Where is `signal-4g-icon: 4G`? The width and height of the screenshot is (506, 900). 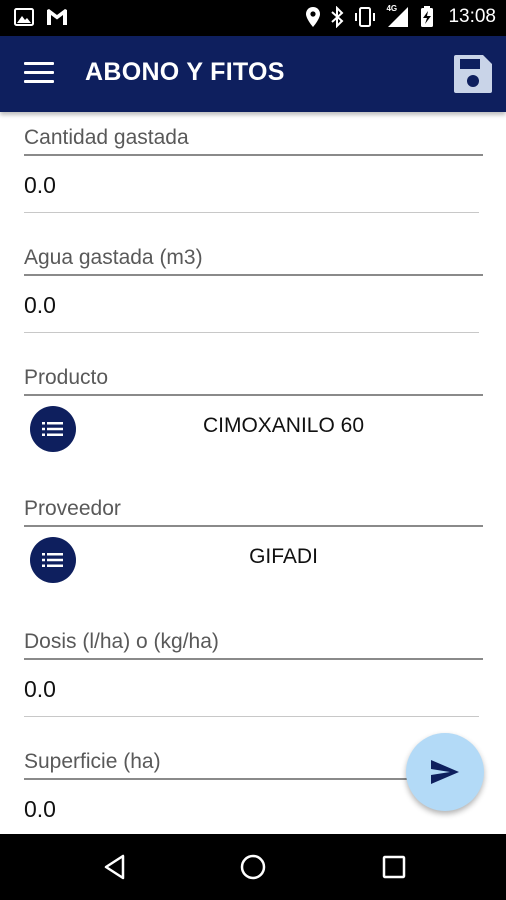 signal-4g-icon: 4G is located at coordinates (398, 16).